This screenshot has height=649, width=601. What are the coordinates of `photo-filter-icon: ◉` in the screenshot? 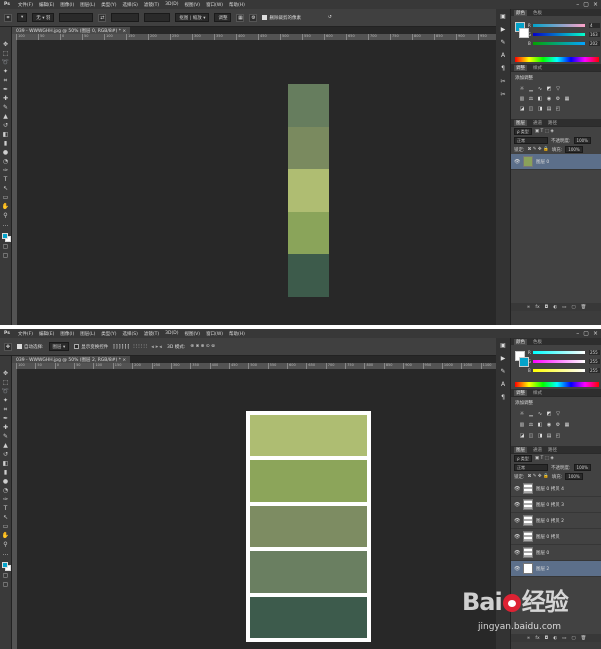 It's located at (549, 425).